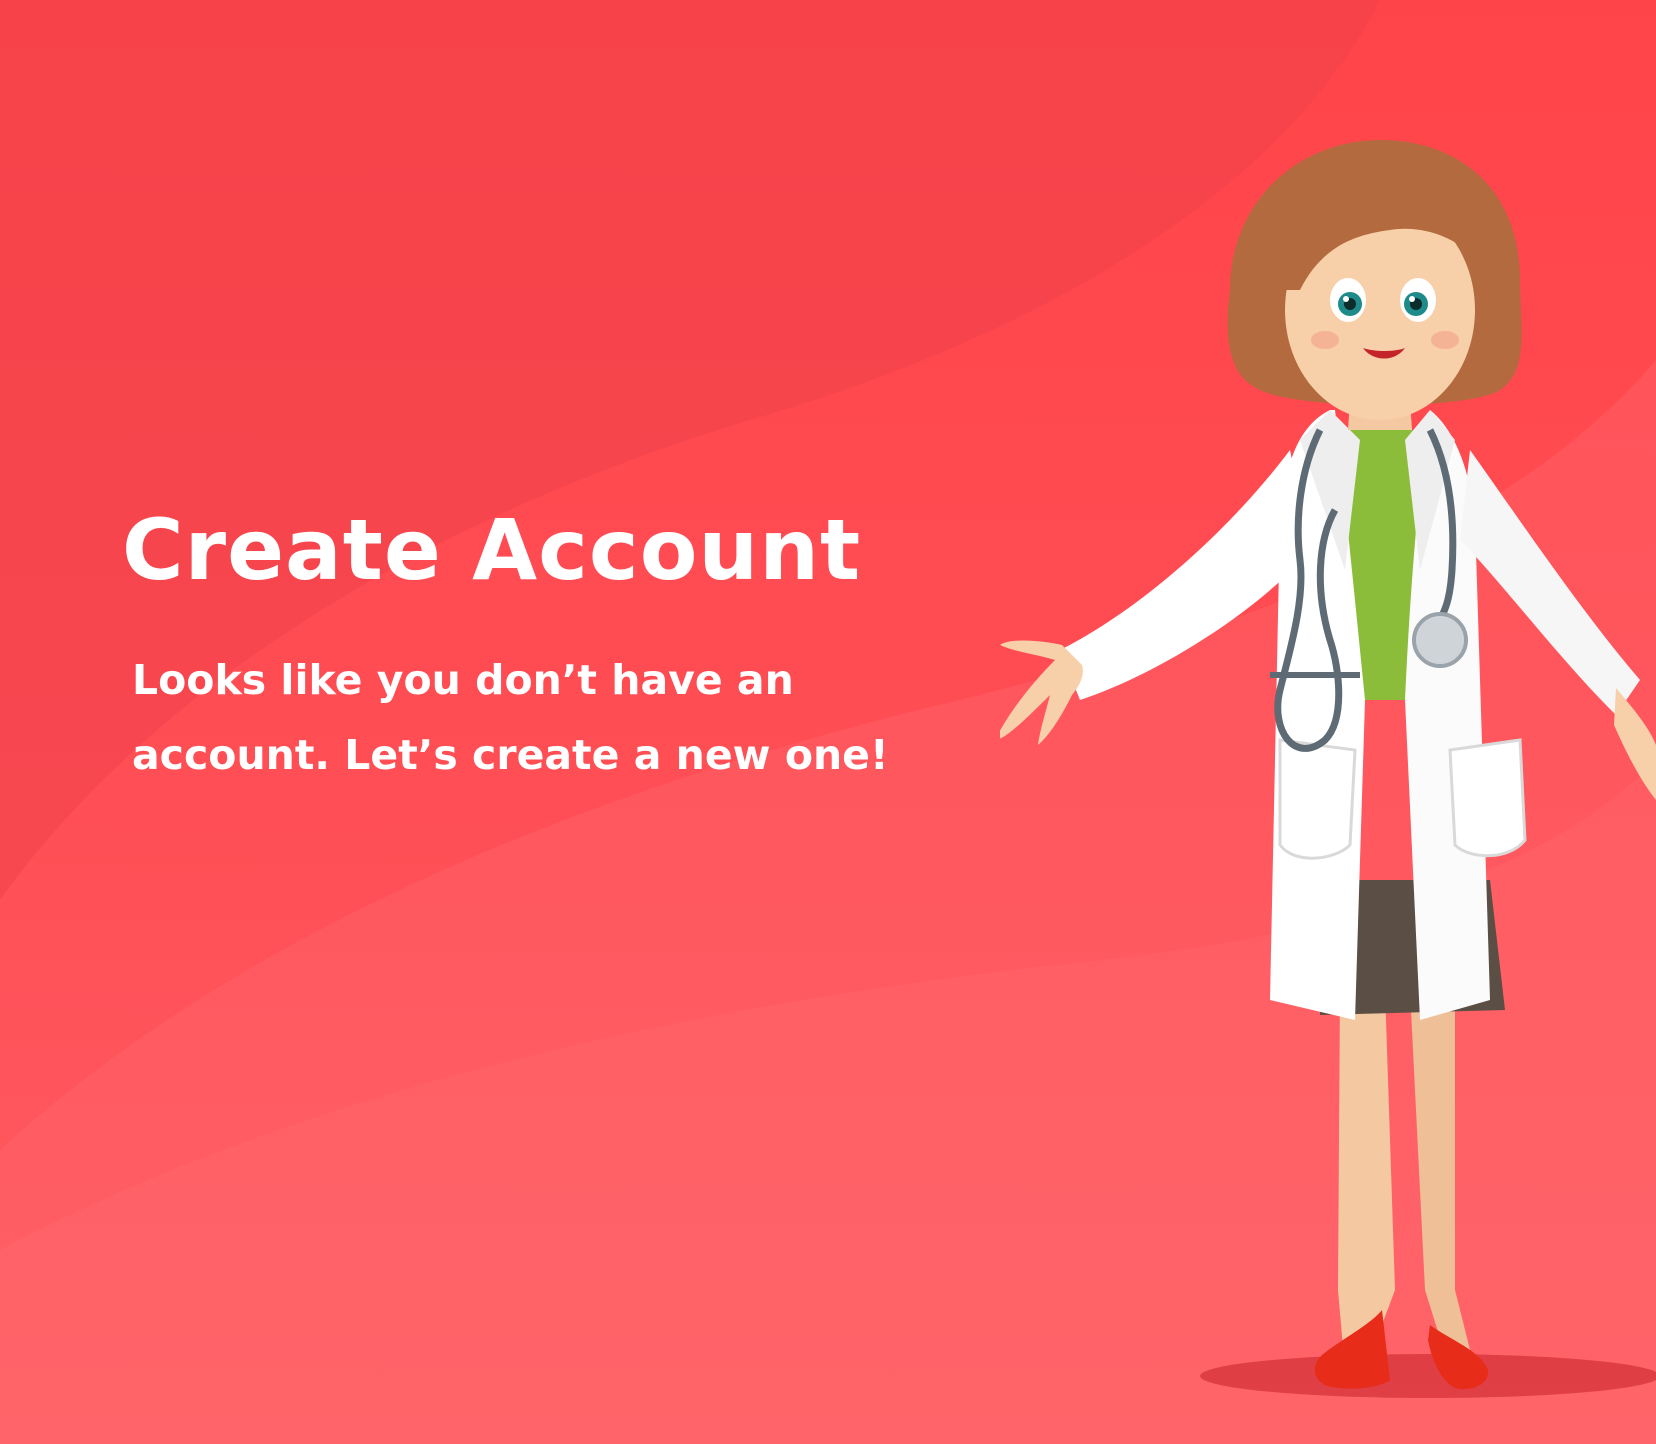 The width and height of the screenshot is (1656, 1444). What do you see at coordinates (1487, 798) in the screenshot?
I see `right-pocket` at bounding box center [1487, 798].